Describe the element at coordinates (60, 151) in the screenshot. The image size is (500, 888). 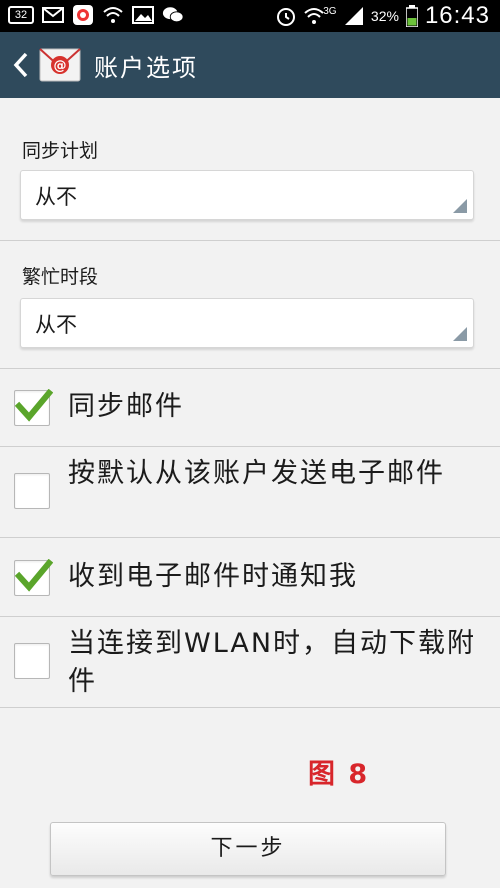
I see `sync-schedule-label: 同步计划` at that location.